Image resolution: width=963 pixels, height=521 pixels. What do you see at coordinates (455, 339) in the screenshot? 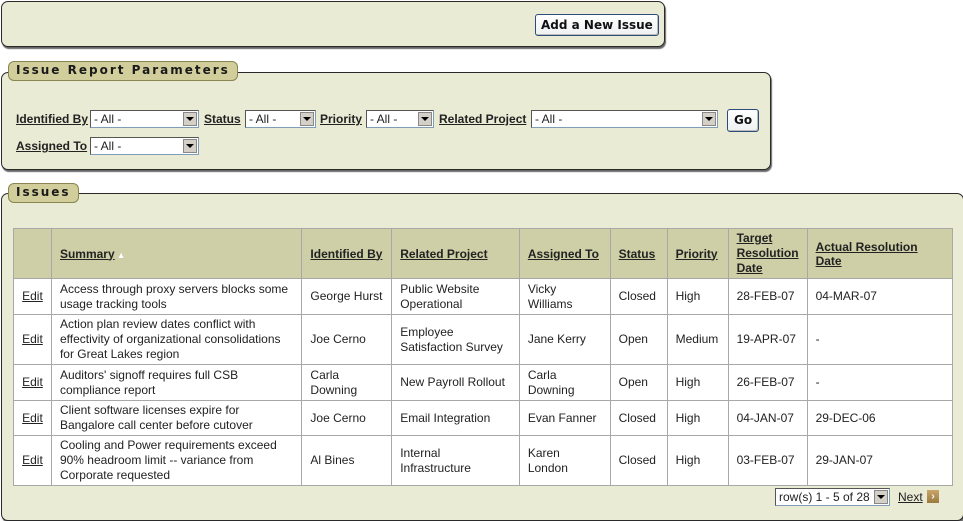
I see `cell-related-project: Employee Satisfaction Survey` at bounding box center [455, 339].